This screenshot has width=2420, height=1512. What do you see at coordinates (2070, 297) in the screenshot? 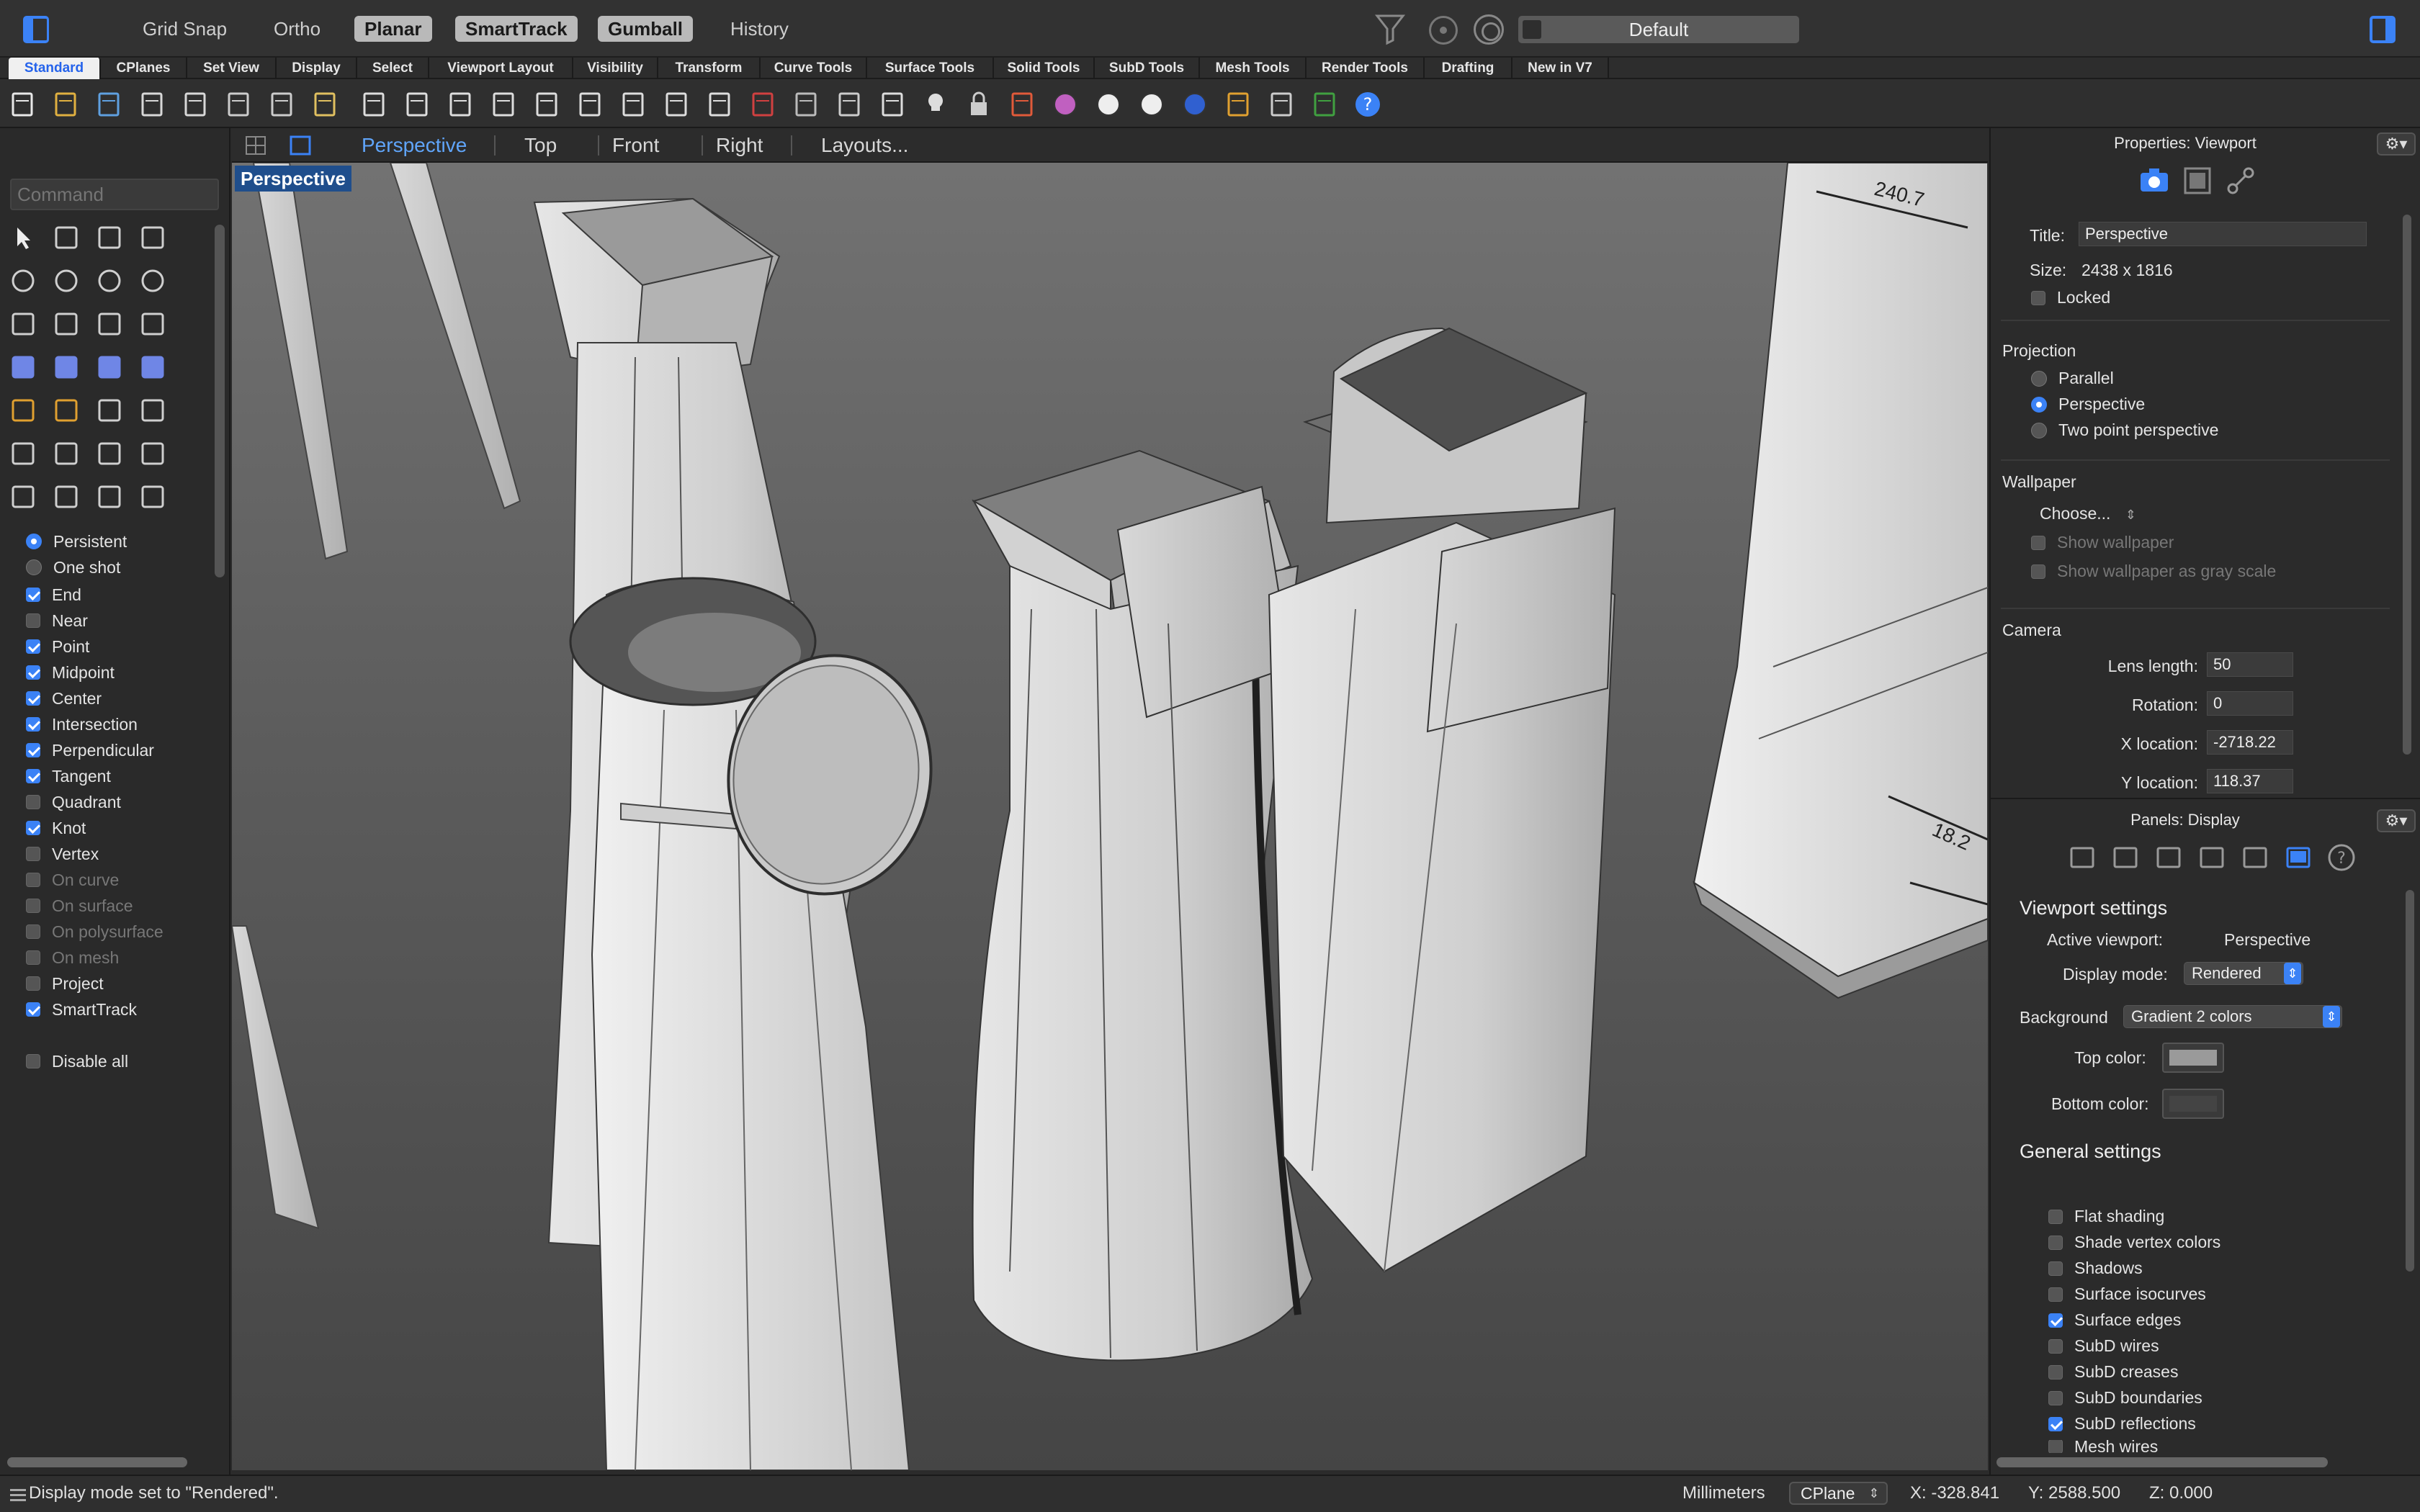
I see `locked-checkbox: Locked` at bounding box center [2070, 297].